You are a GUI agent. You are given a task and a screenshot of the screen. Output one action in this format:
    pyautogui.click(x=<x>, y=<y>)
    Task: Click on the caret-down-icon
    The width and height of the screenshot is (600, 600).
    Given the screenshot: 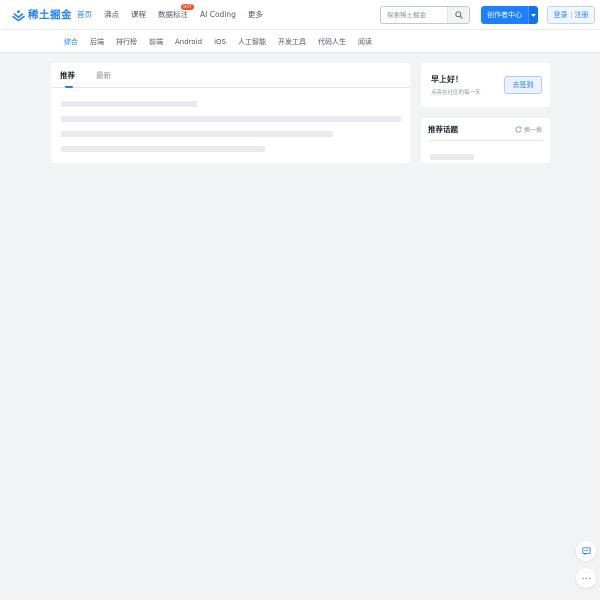 What is the action you would take?
    pyautogui.click(x=533, y=15)
    